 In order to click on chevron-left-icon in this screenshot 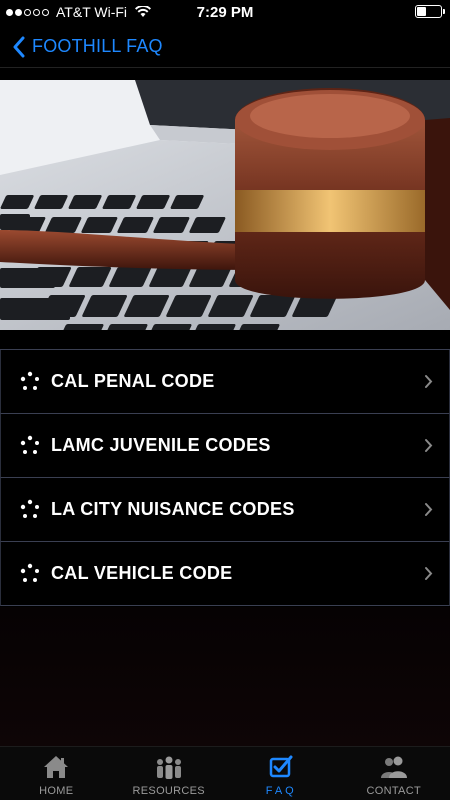, I will do `click(19, 46)`.